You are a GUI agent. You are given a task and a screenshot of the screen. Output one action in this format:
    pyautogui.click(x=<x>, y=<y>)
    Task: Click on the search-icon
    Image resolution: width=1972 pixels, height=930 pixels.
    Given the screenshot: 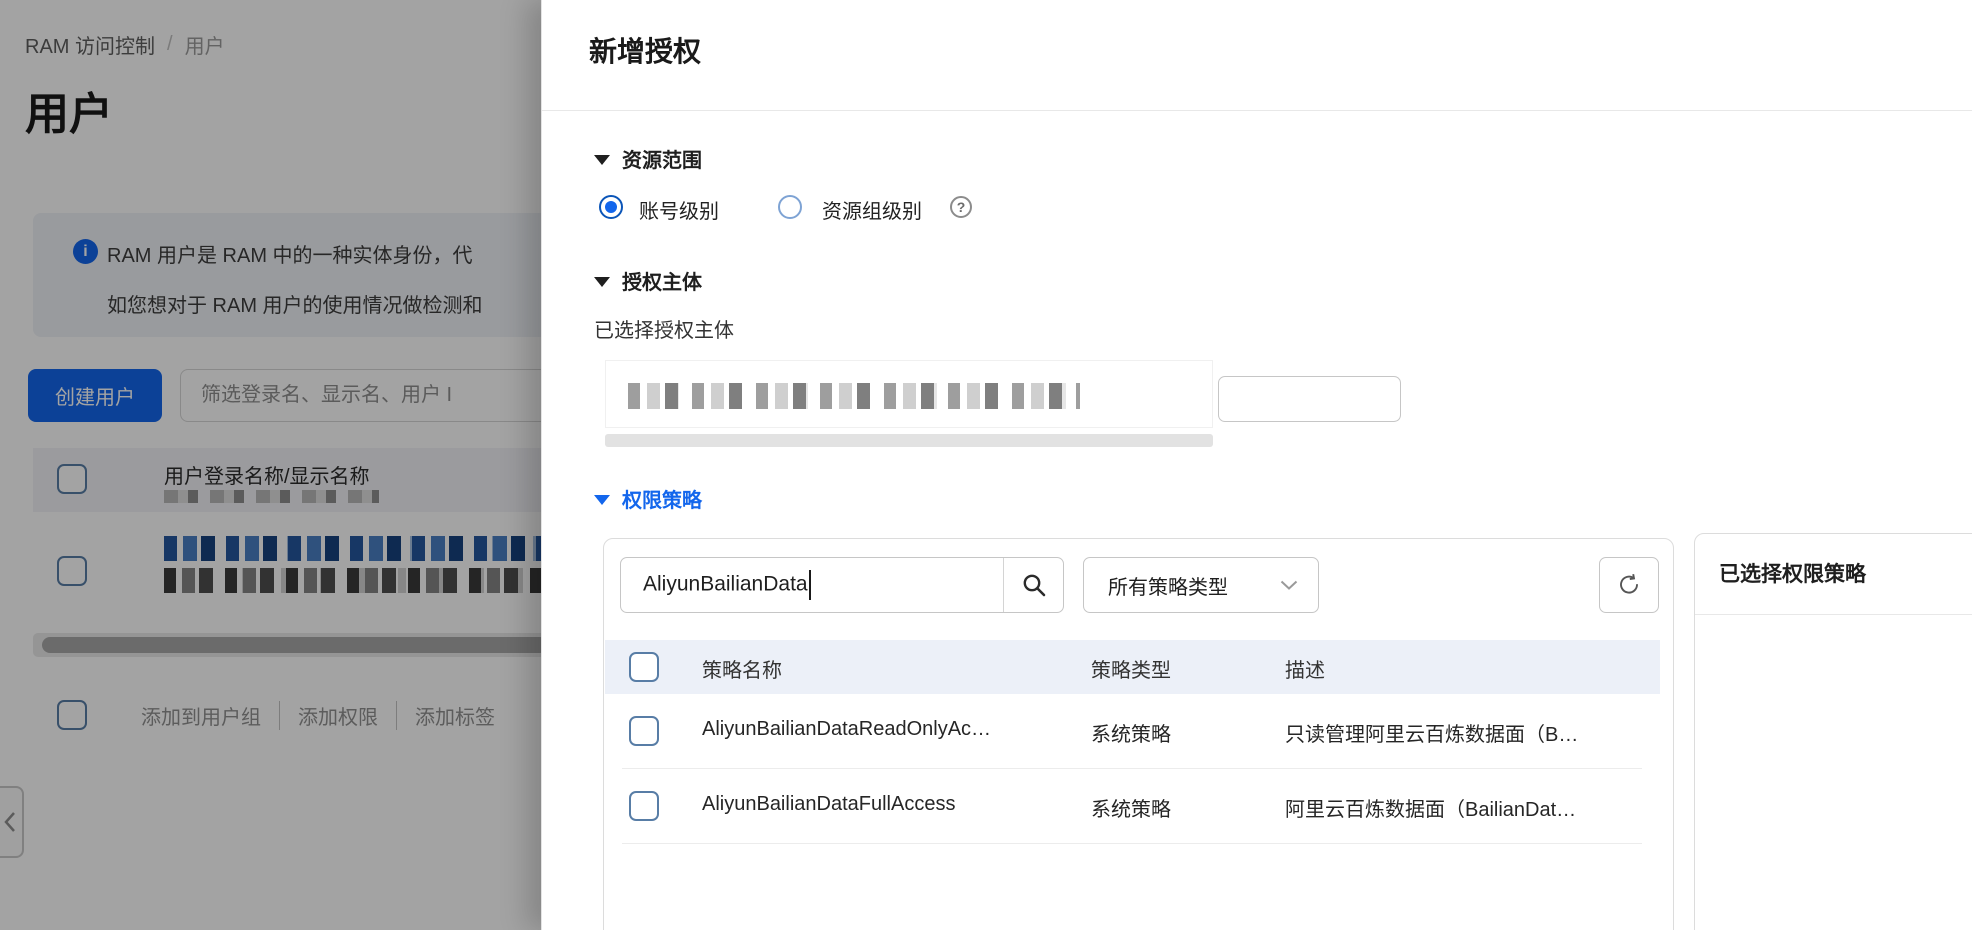 What is the action you would take?
    pyautogui.click(x=1034, y=585)
    